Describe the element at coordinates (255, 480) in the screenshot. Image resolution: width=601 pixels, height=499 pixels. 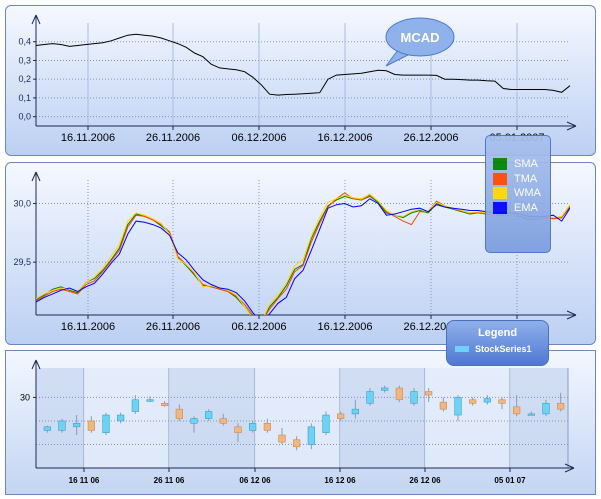
I see `x-tick-label: 06 12 06` at that location.